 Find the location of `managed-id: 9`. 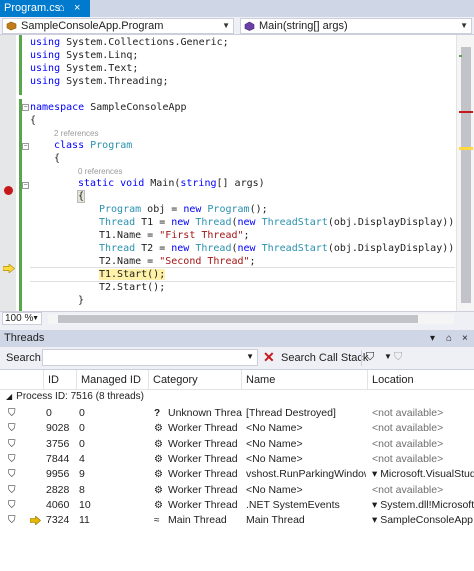

managed-id: 9 is located at coordinates (82, 474).